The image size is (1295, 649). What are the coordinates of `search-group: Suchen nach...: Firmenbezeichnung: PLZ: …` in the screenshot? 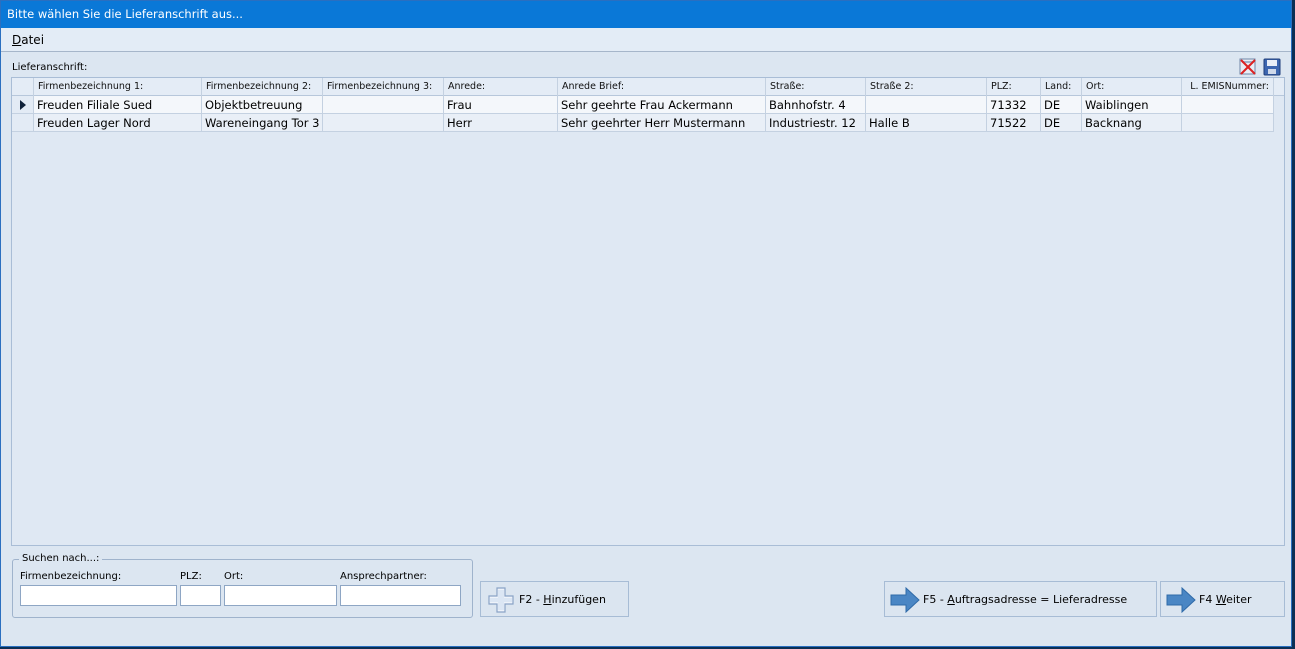 It's located at (242, 585).